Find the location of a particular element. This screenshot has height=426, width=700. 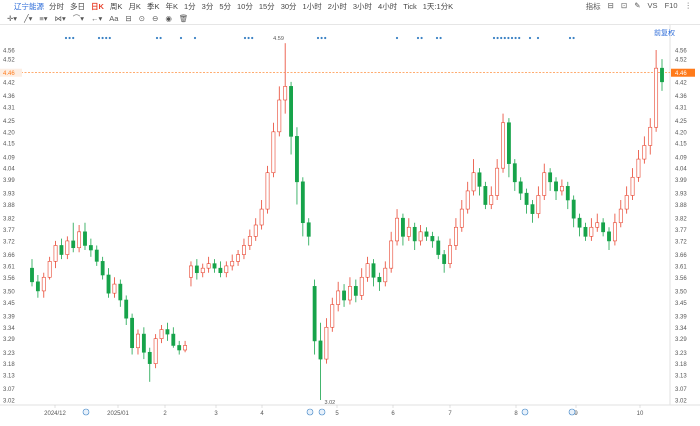

toolbar-right-item-1: ⊟ is located at coordinates (611, 6).